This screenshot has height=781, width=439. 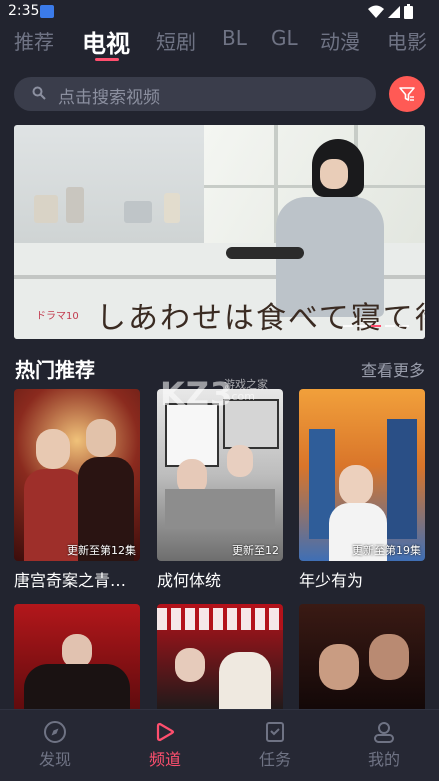 What do you see at coordinates (255, 550) in the screenshot?
I see `episode-badge: 更新至12` at bounding box center [255, 550].